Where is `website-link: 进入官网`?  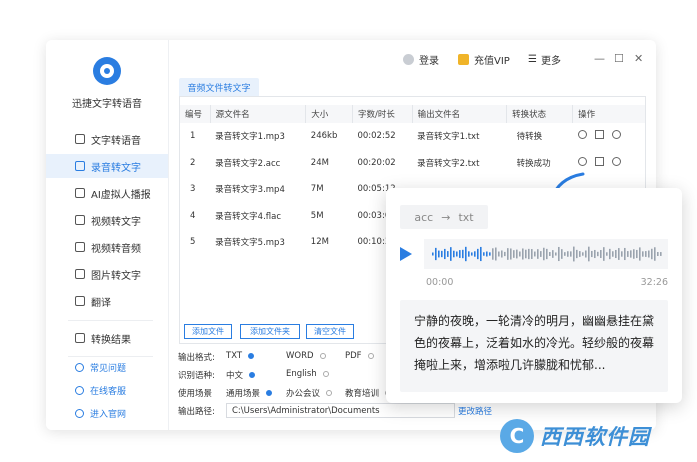 website-link: 进入官网 is located at coordinates (107, 413).